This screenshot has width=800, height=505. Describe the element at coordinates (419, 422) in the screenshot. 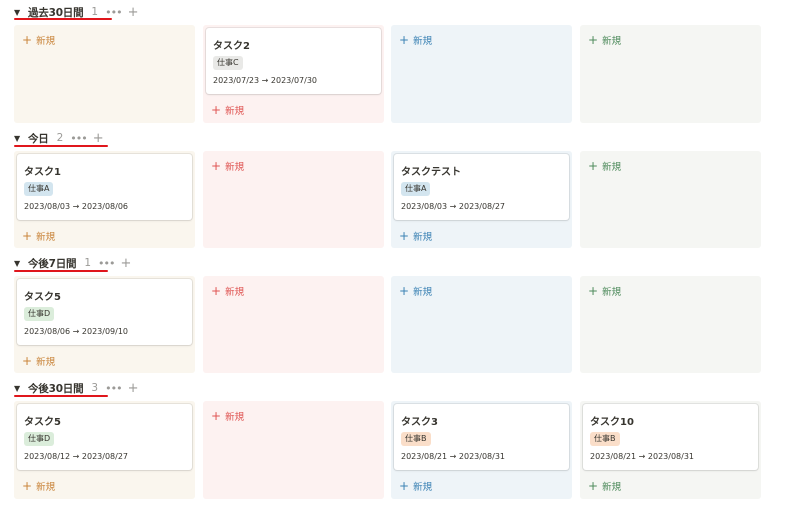

I see `card-title: タスク3` at that location.